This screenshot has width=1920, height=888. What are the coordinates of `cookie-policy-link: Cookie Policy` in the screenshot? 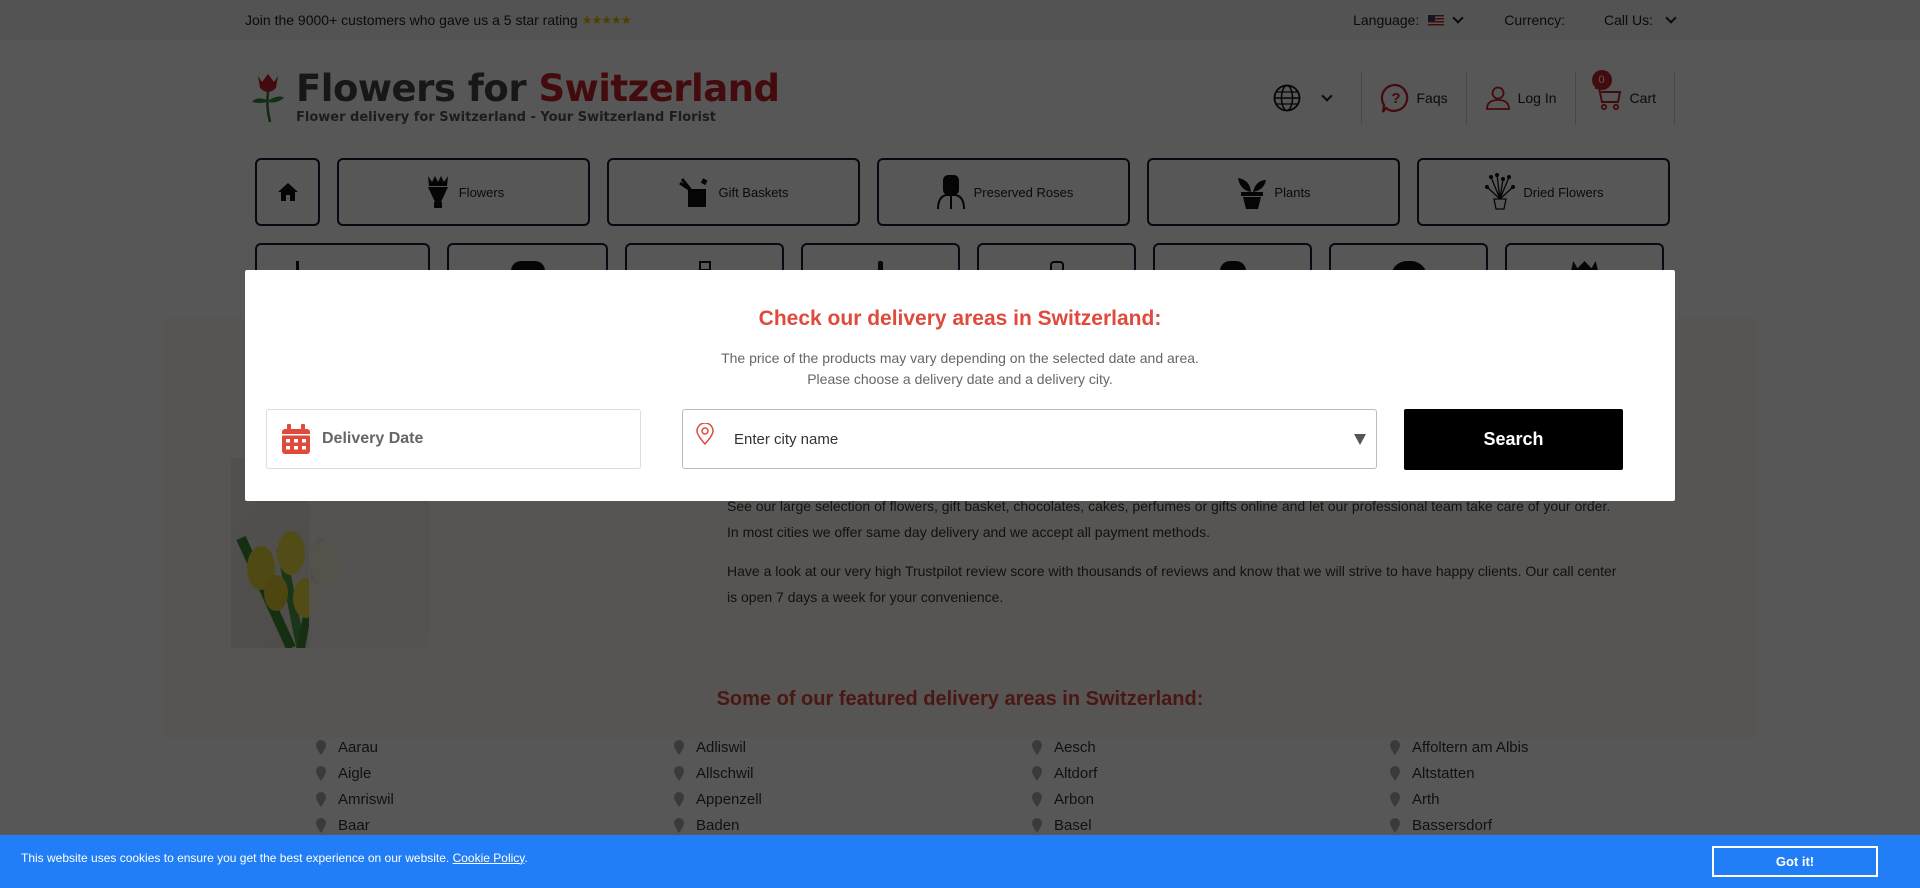 It's located at (489, 858).